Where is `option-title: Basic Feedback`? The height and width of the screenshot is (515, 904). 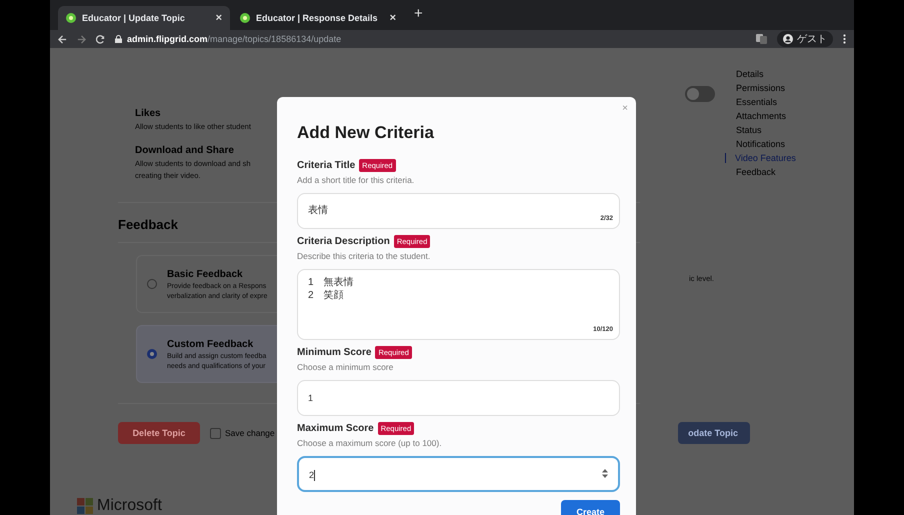 option-title: Basic Feedback is located at coordinates (205, 274).